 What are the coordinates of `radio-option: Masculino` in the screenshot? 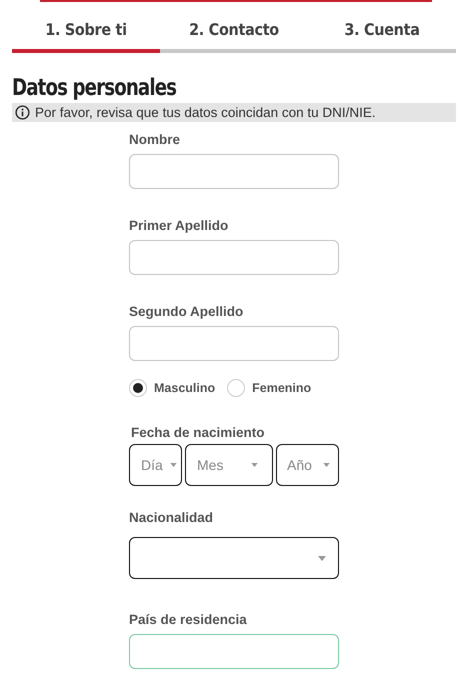 It's located at (172, 388).